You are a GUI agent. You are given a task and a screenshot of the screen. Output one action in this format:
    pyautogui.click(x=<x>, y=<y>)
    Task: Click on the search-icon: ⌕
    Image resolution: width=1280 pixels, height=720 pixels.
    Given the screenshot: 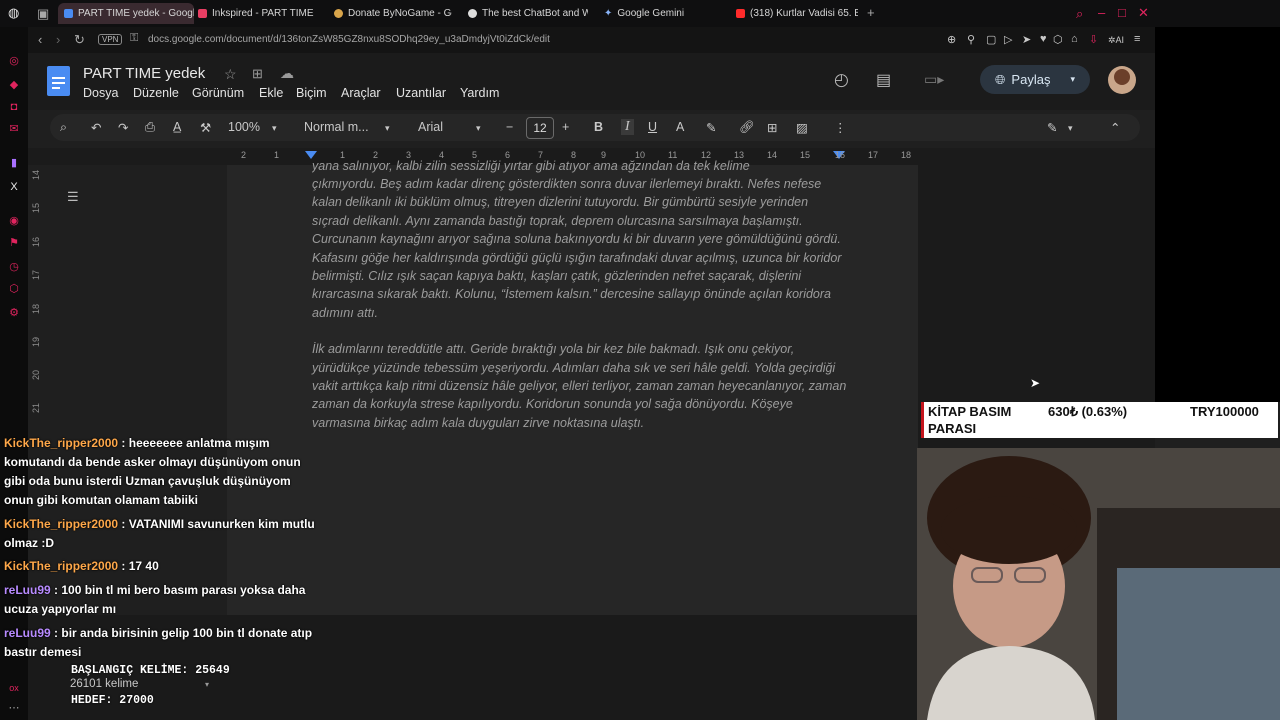 What is the action you would take?
    pyautogui.click(x=1079, y=14)
    